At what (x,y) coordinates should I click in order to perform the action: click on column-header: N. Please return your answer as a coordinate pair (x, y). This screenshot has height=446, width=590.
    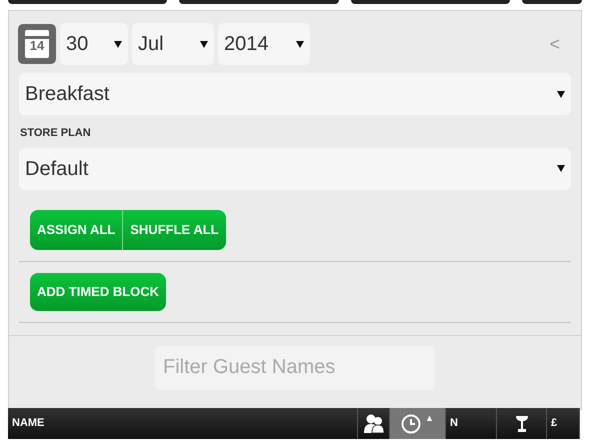
    Looking at the image, I should click on (471, 423).